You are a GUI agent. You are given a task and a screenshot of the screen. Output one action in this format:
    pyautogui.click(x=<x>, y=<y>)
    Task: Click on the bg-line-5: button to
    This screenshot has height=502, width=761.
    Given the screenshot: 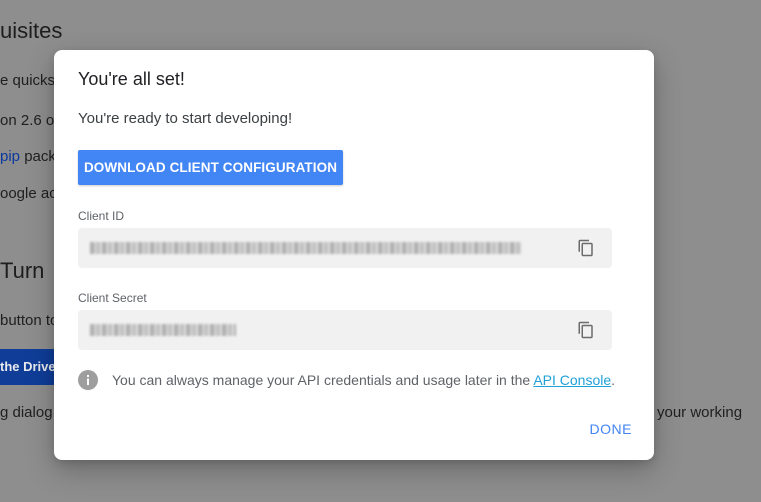 What is the action you would take?
    pyautogui.click(x=29, y=320)
    